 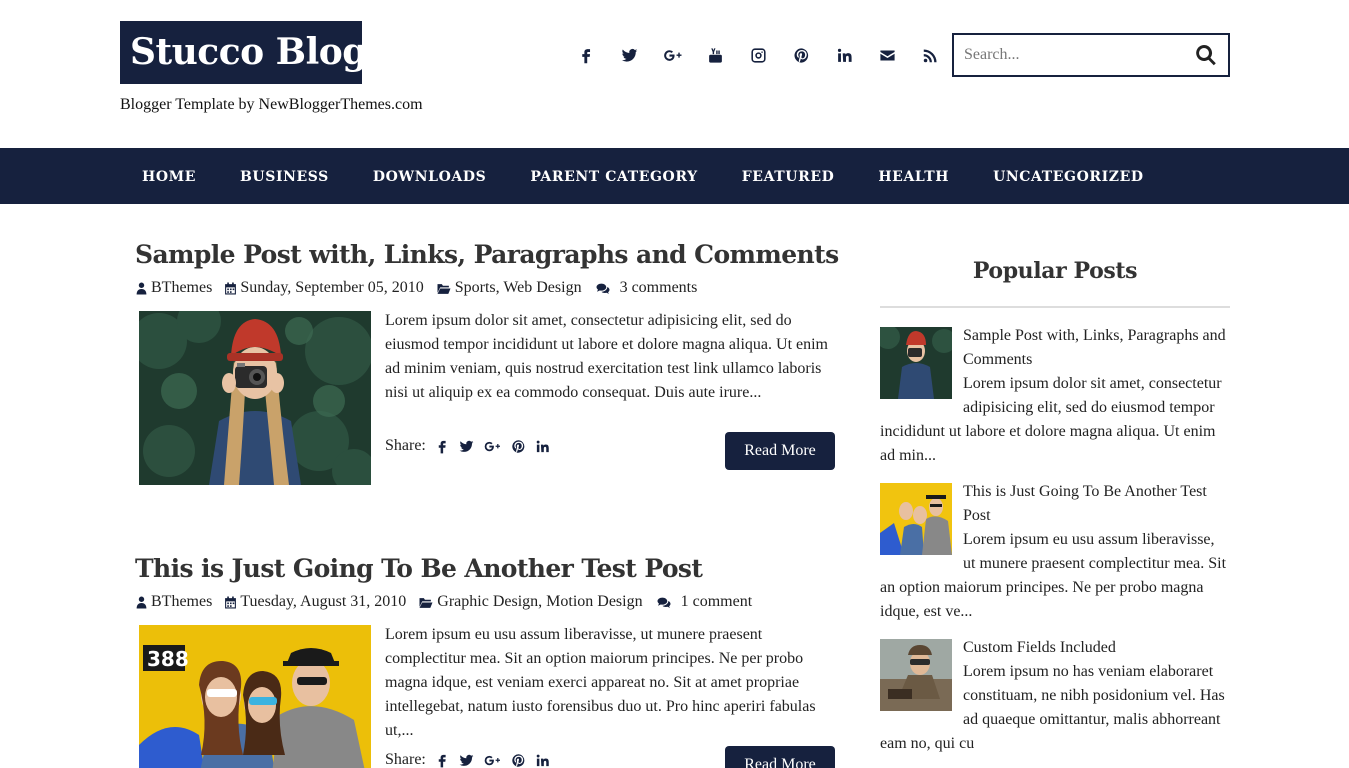 I want to click on post-categories: Graphic Design, Motion Design, so click(x=539, y=602).